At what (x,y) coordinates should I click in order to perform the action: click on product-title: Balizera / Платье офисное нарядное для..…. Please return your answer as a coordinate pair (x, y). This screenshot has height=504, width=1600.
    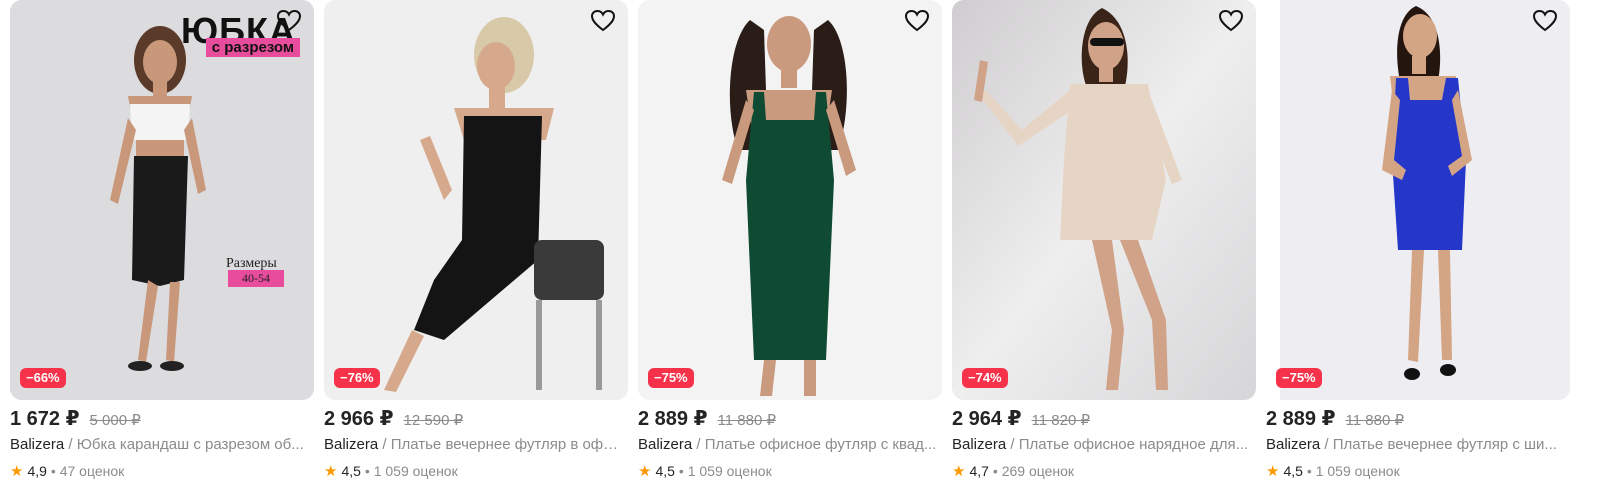
    Looking at the image, I should click on (1102, 444).